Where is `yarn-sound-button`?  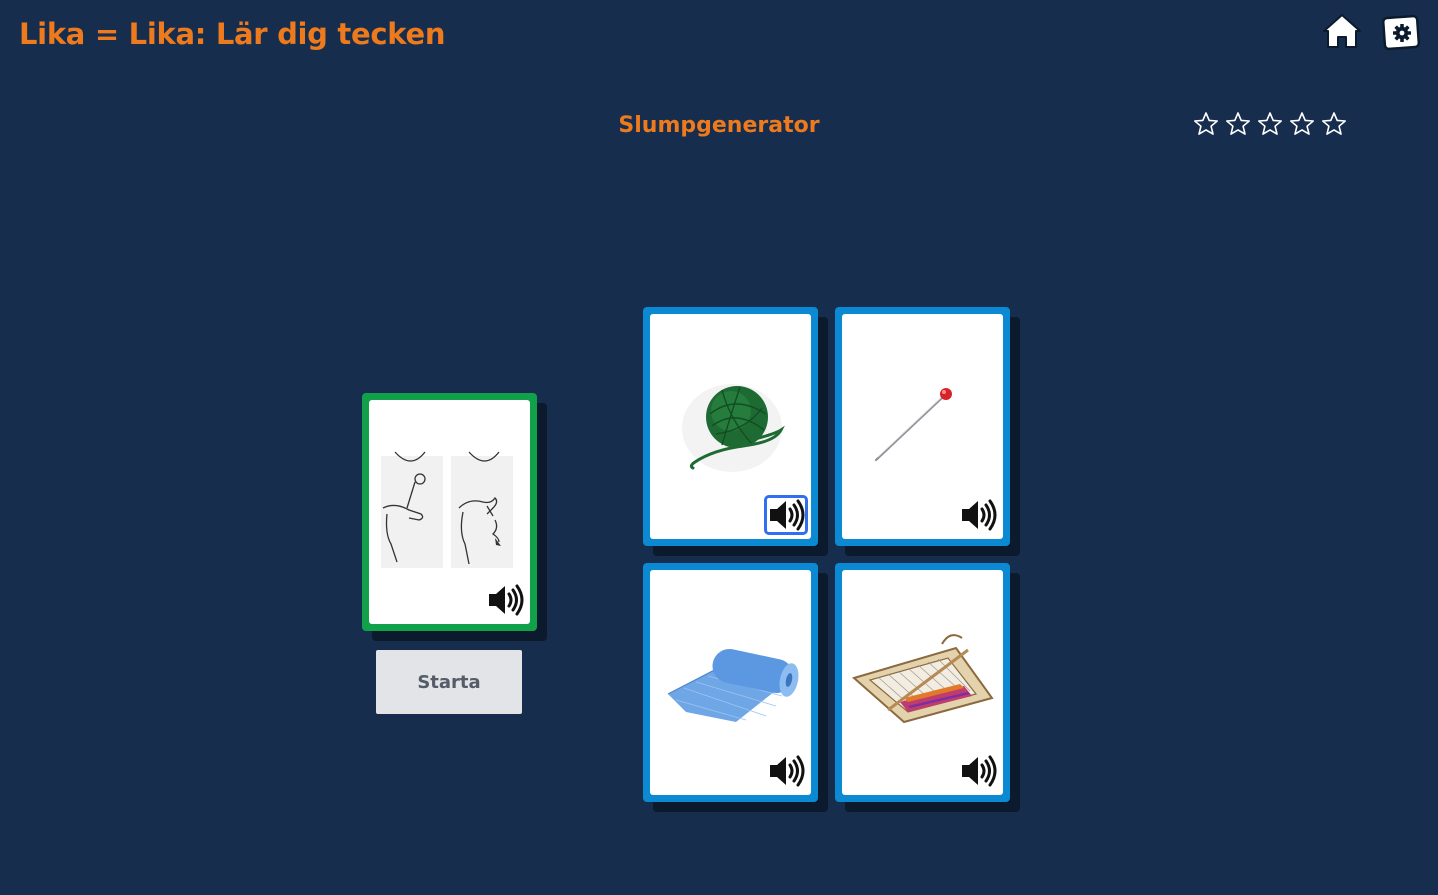 yarn-sound-button is located at coordinates (786, 515).